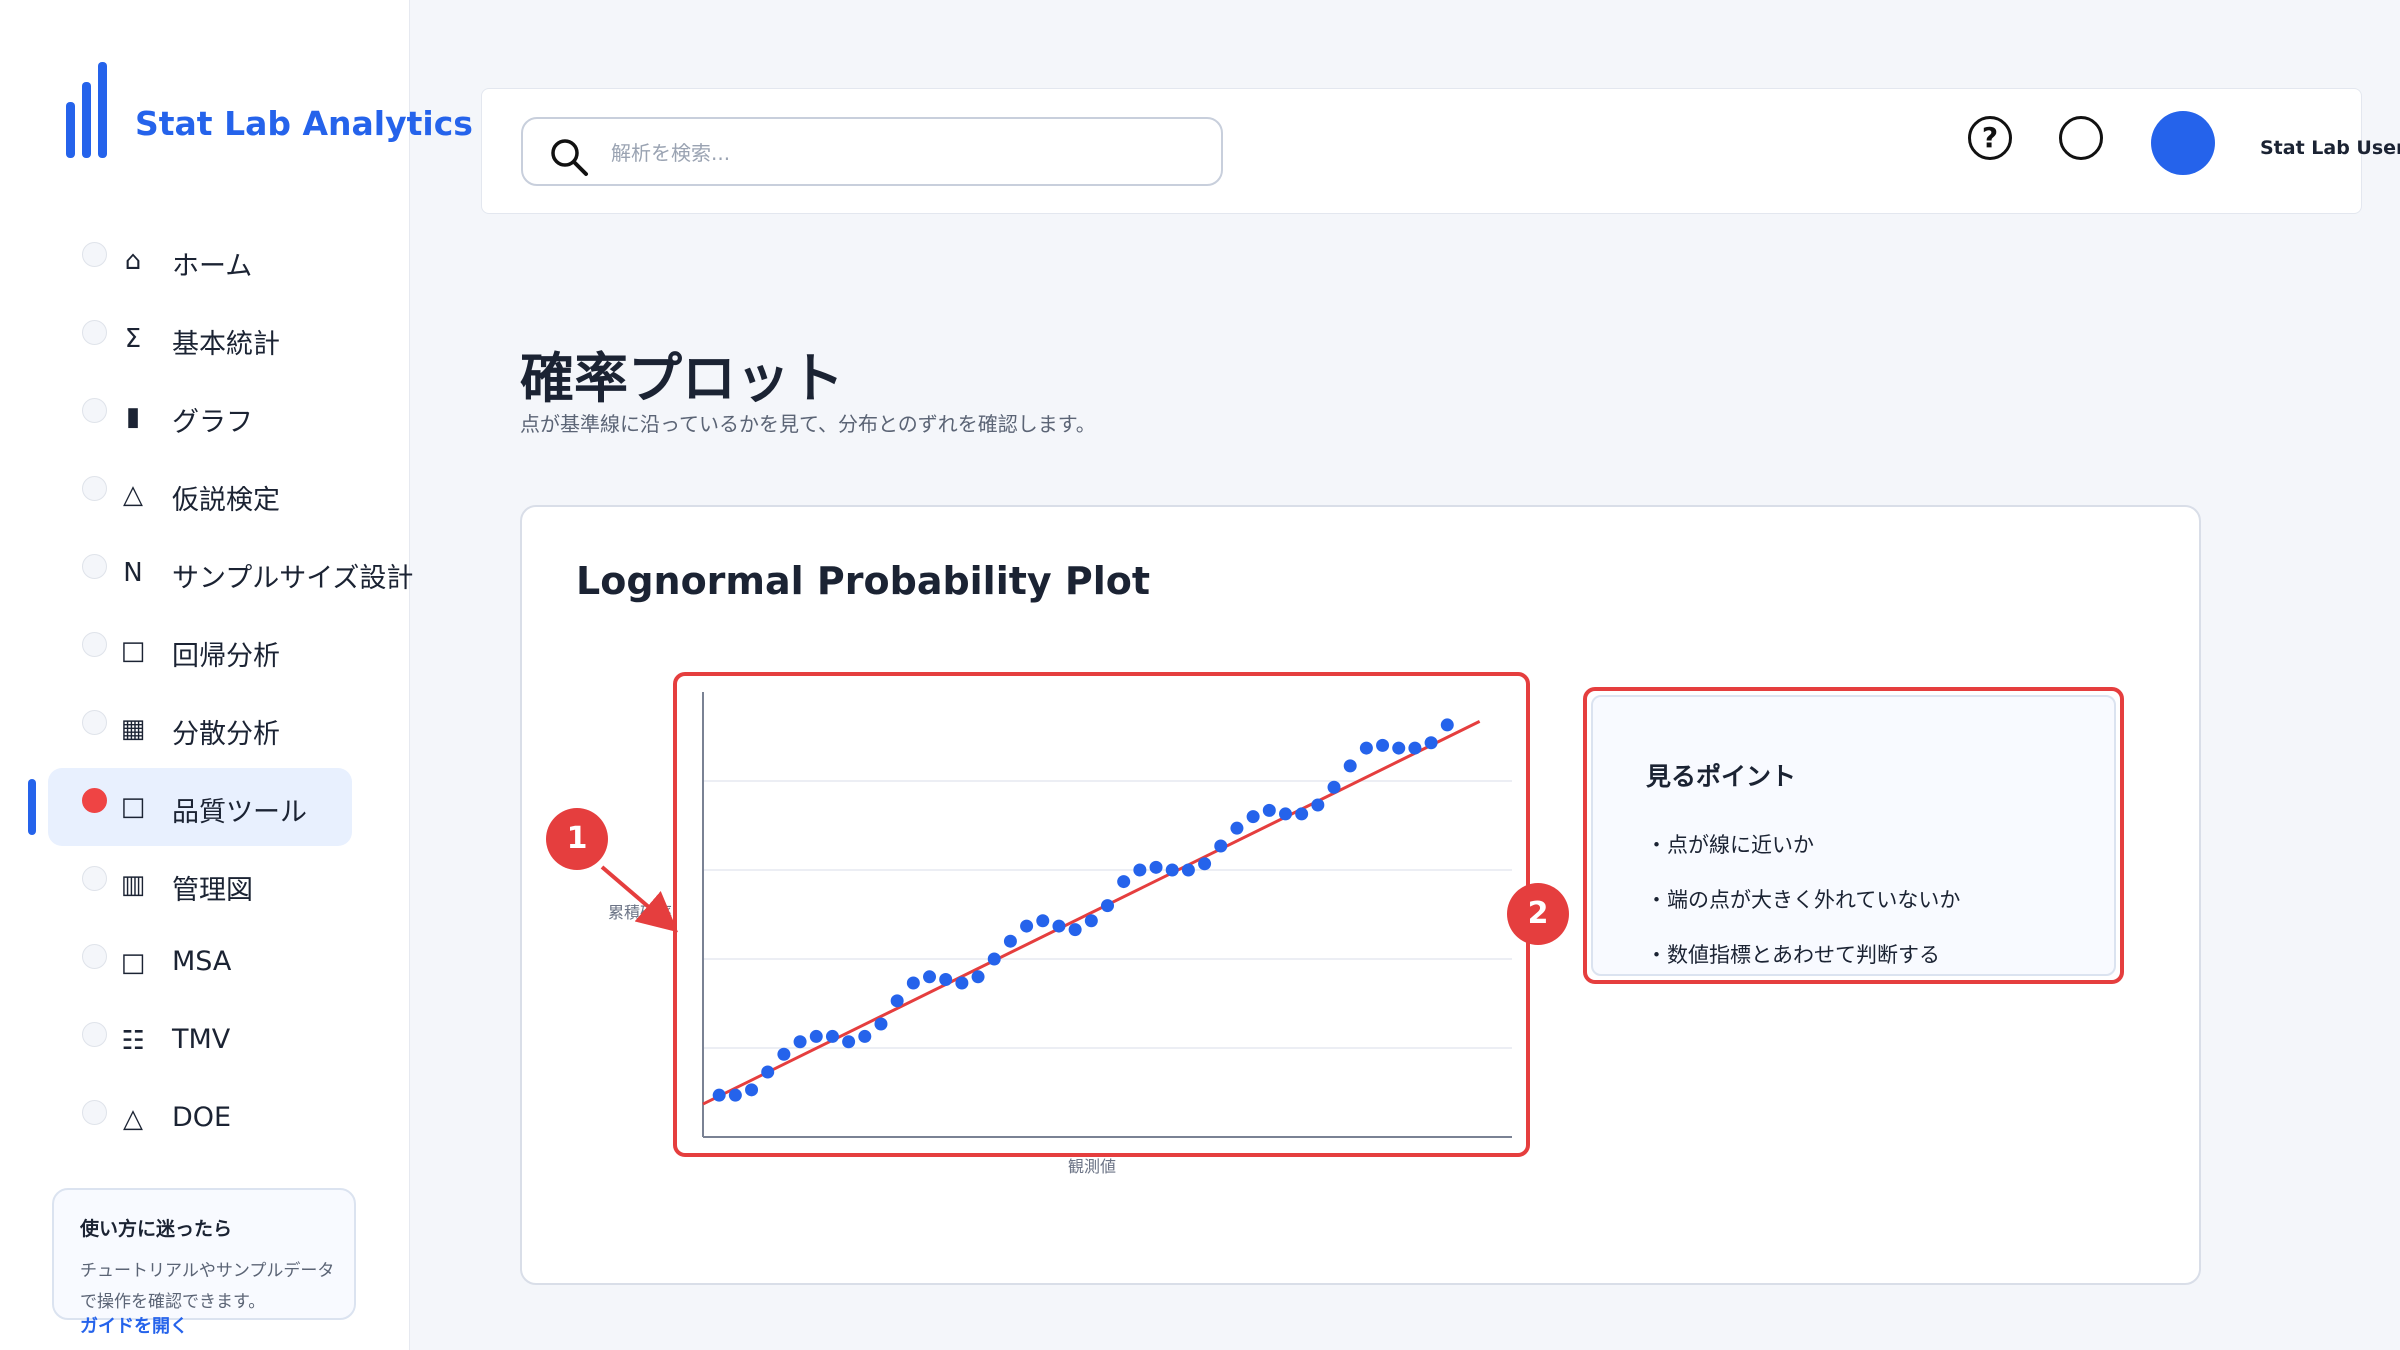  I want to click on sidebar-item-6: ▦ 分散分析, so click(200, 729).